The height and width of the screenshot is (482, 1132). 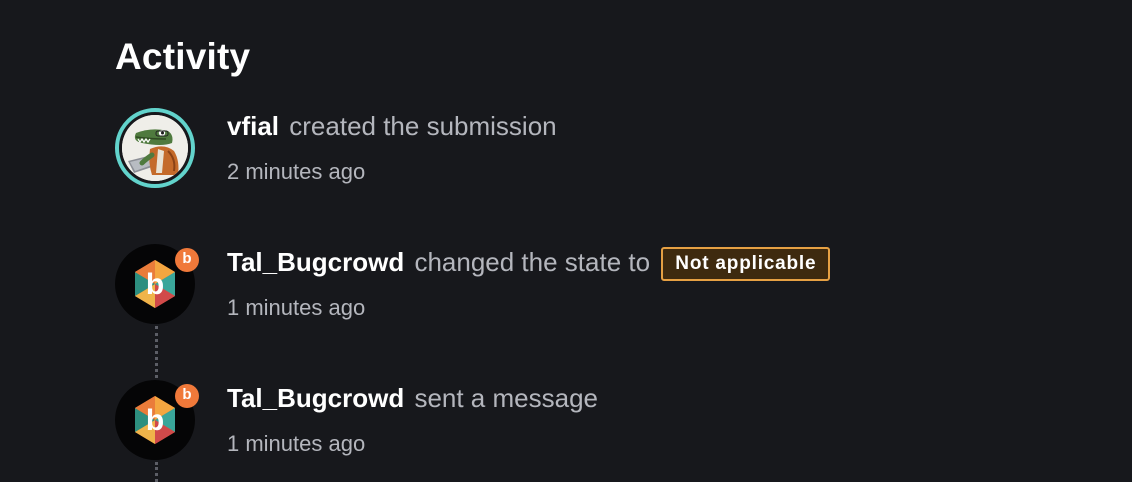 I want to click on activity-text: Tal_Bugcrowd sent a message, so click(x=412, y=398).